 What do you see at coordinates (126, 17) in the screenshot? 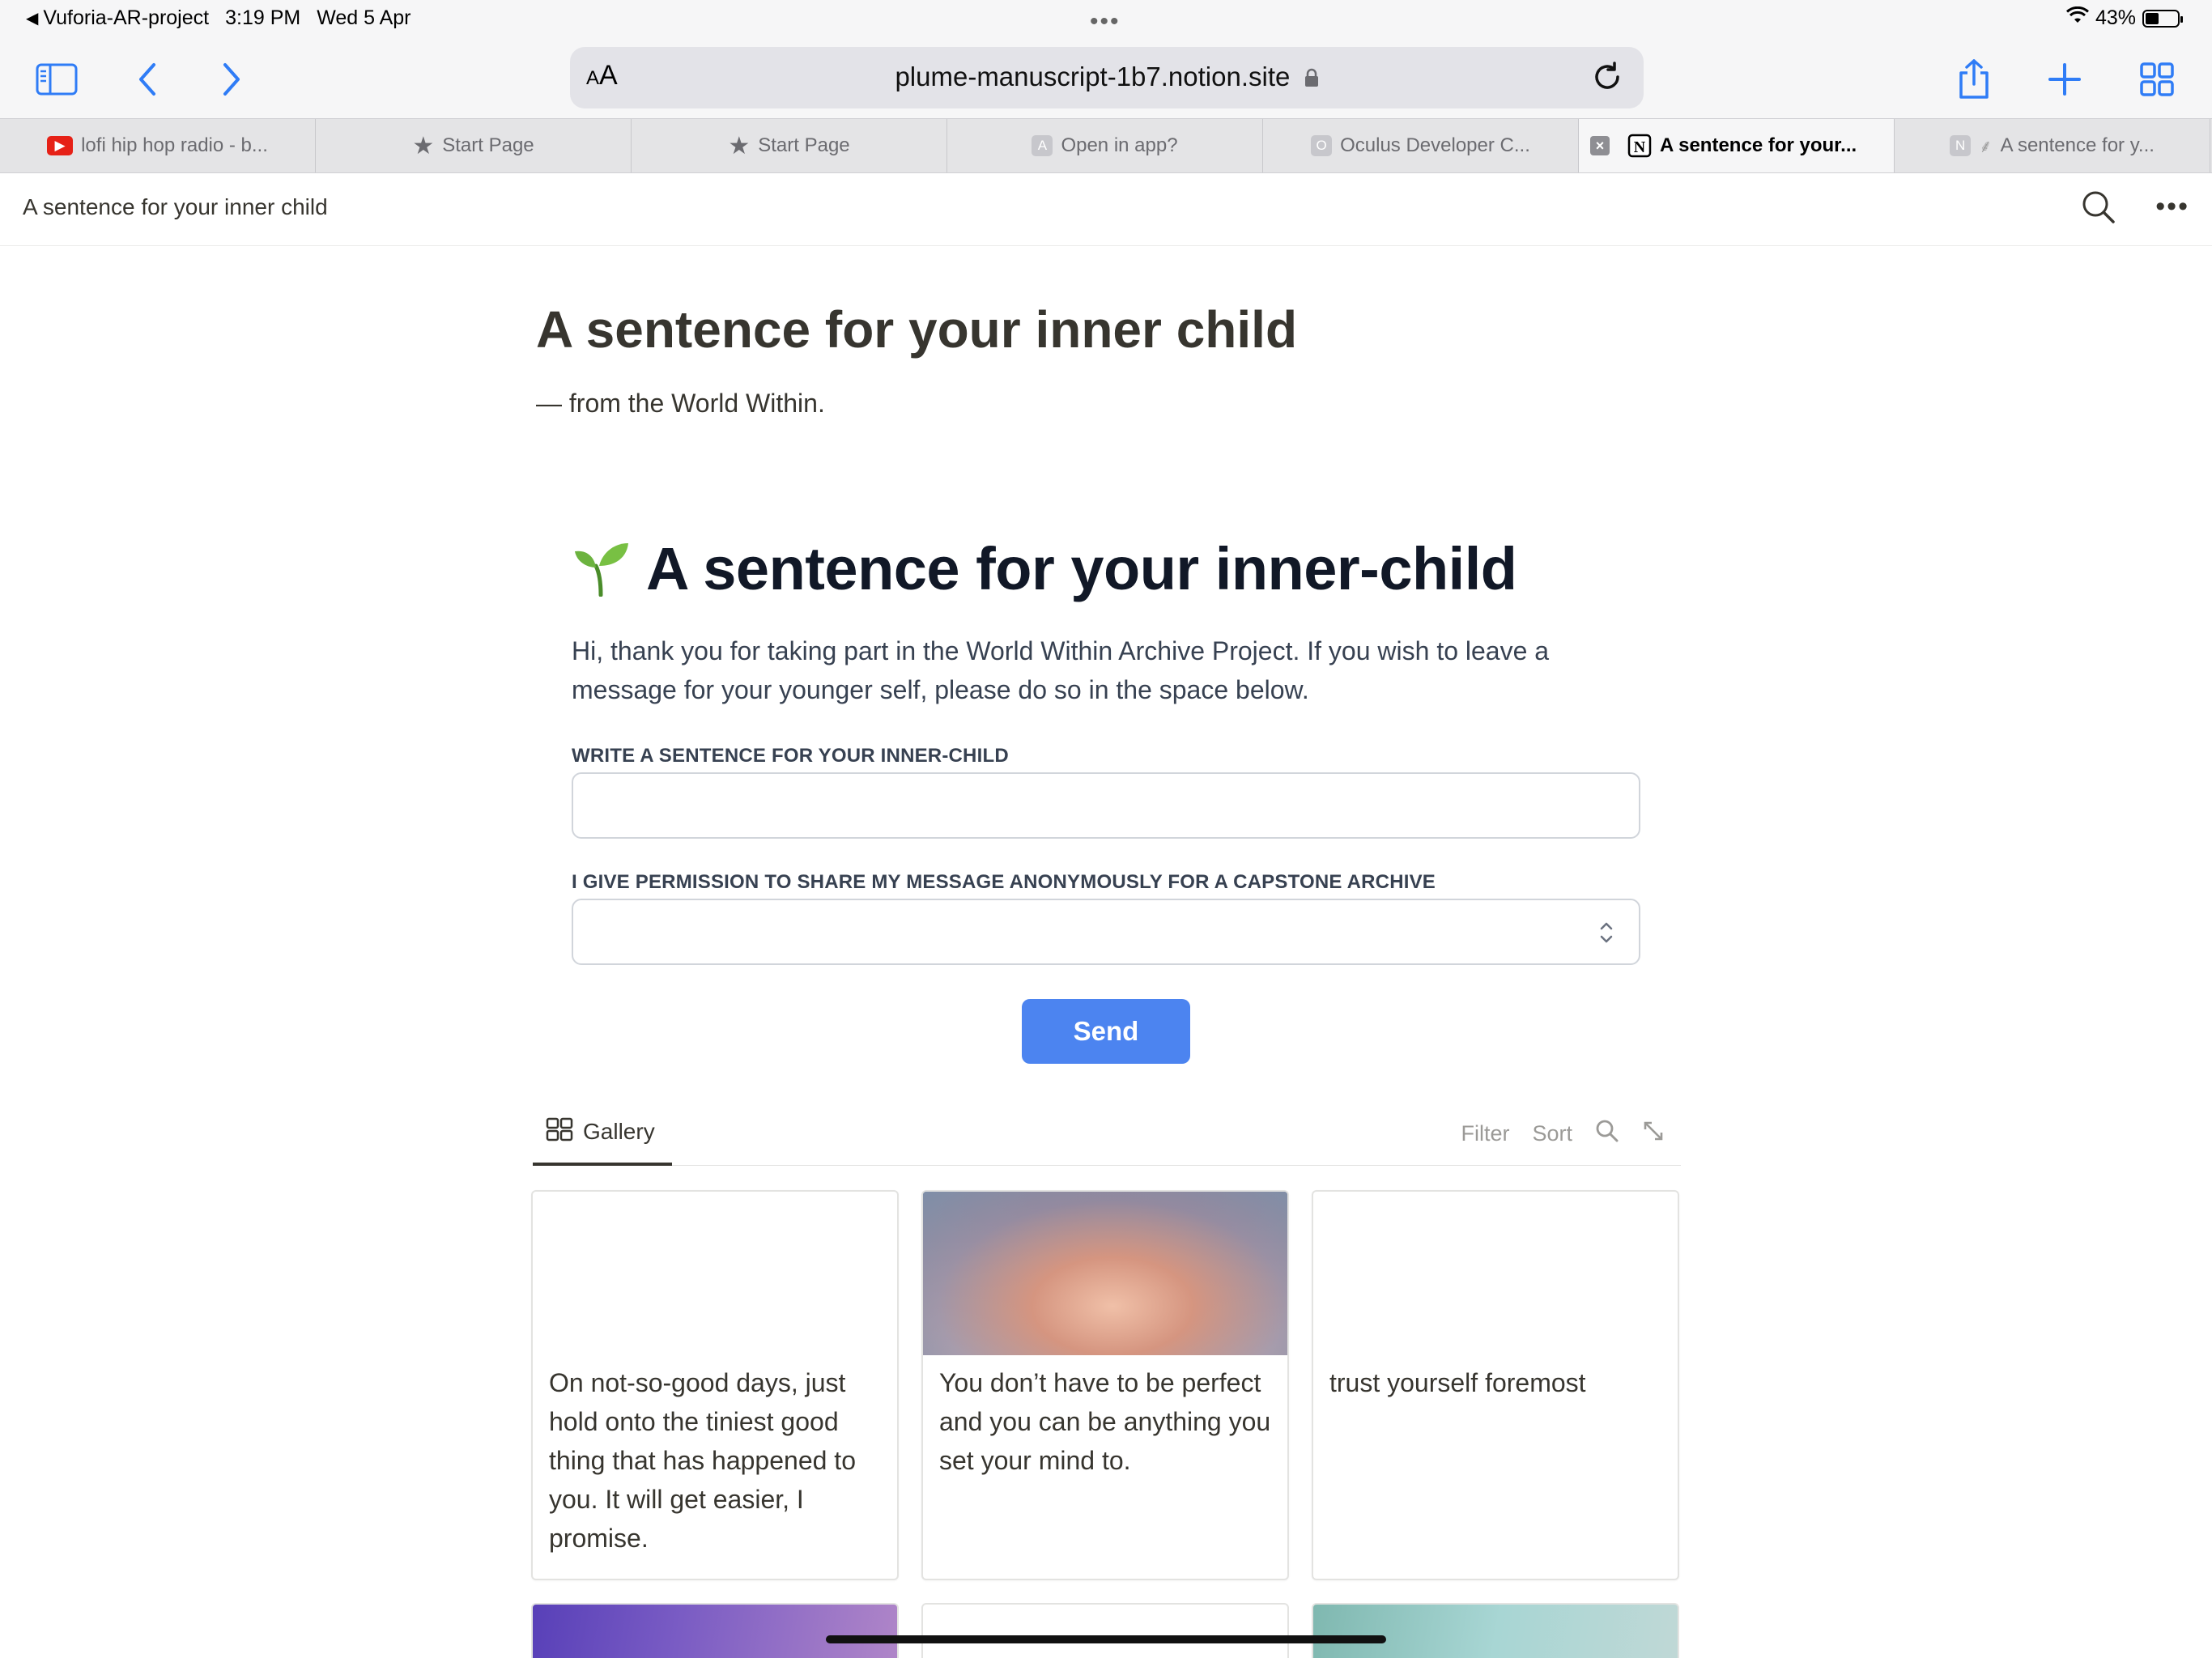
I see `back-app-label: Vuforia-AR-project` at bounding box center [126, 17].